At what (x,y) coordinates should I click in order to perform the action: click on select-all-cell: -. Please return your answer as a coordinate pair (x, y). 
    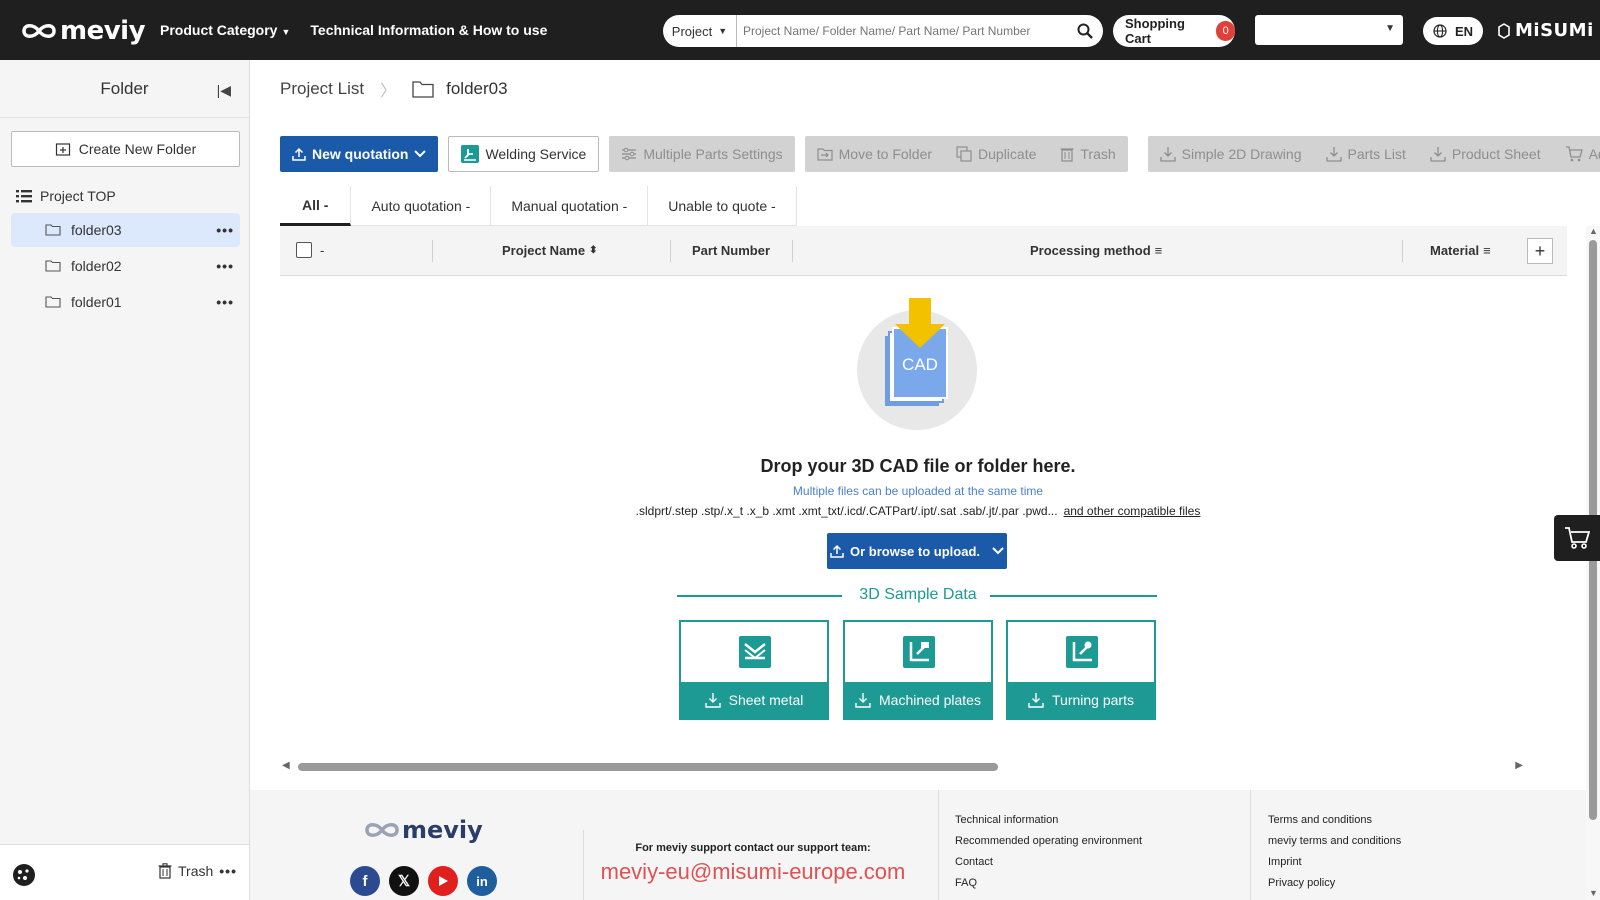
    Looking at the image, I should click on (310, 250).